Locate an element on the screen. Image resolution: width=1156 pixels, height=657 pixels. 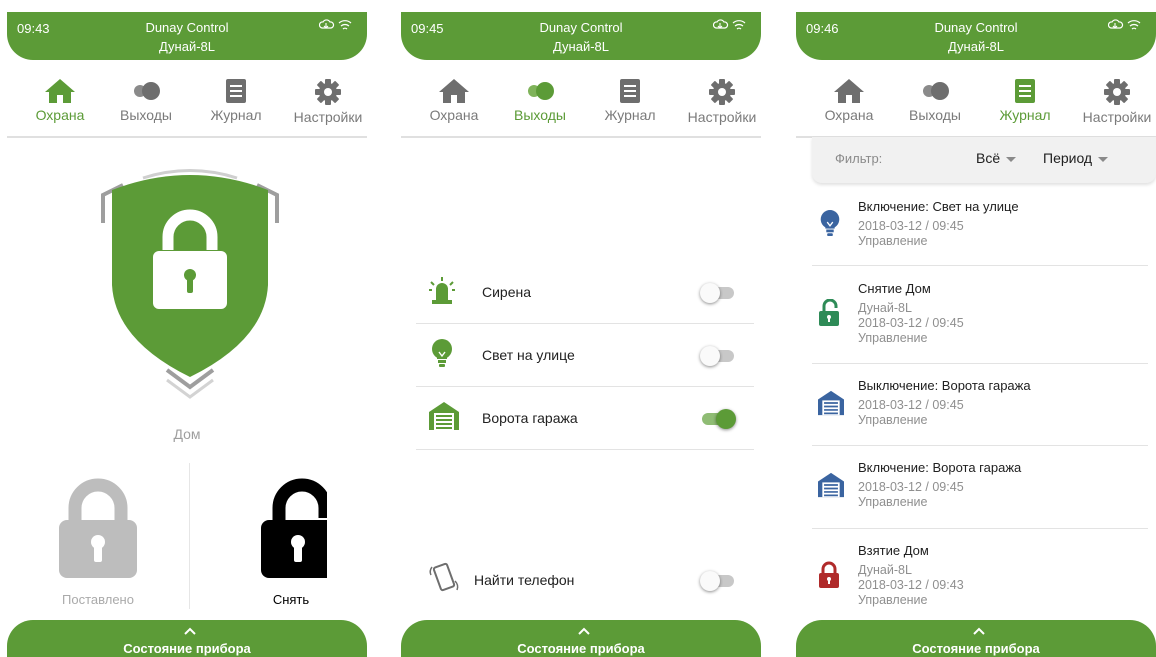
log-title: Выключение: Ворота гаража is located at coordinates (944, 385).